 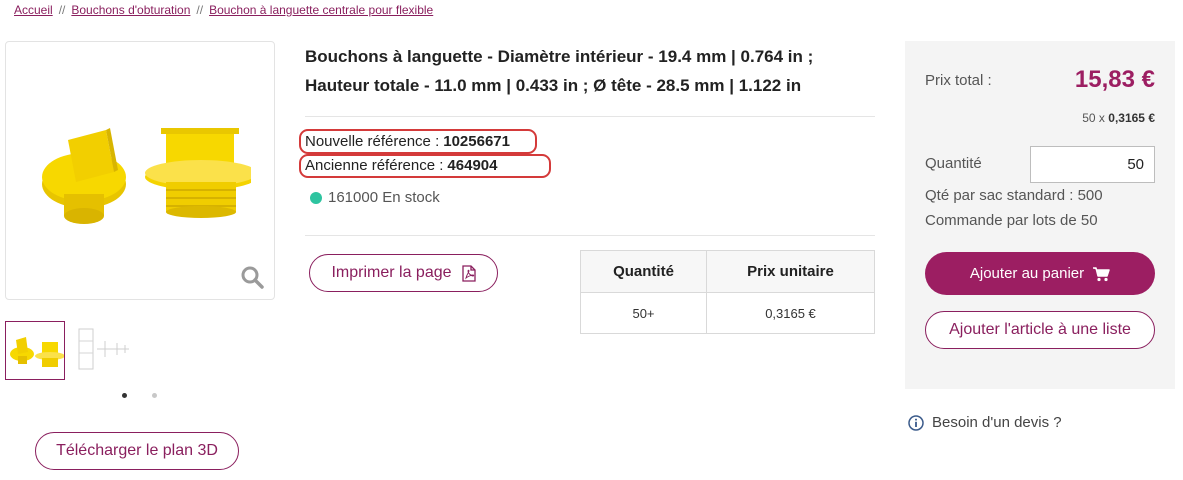 What do you see at coordinates (154, 395) in the screenshot?
I see `carousel-dot` at bounding box center [154, 395].